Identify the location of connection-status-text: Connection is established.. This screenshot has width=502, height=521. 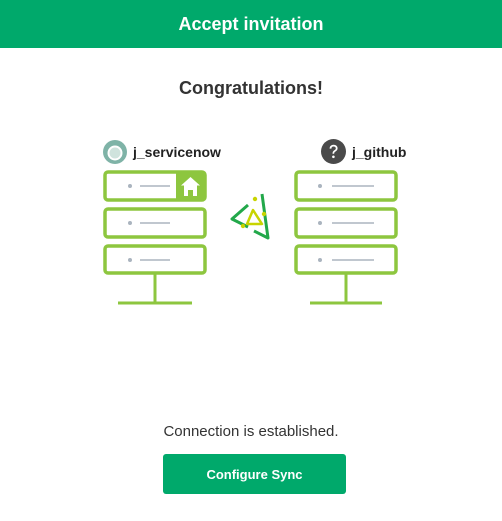
(251, 431).